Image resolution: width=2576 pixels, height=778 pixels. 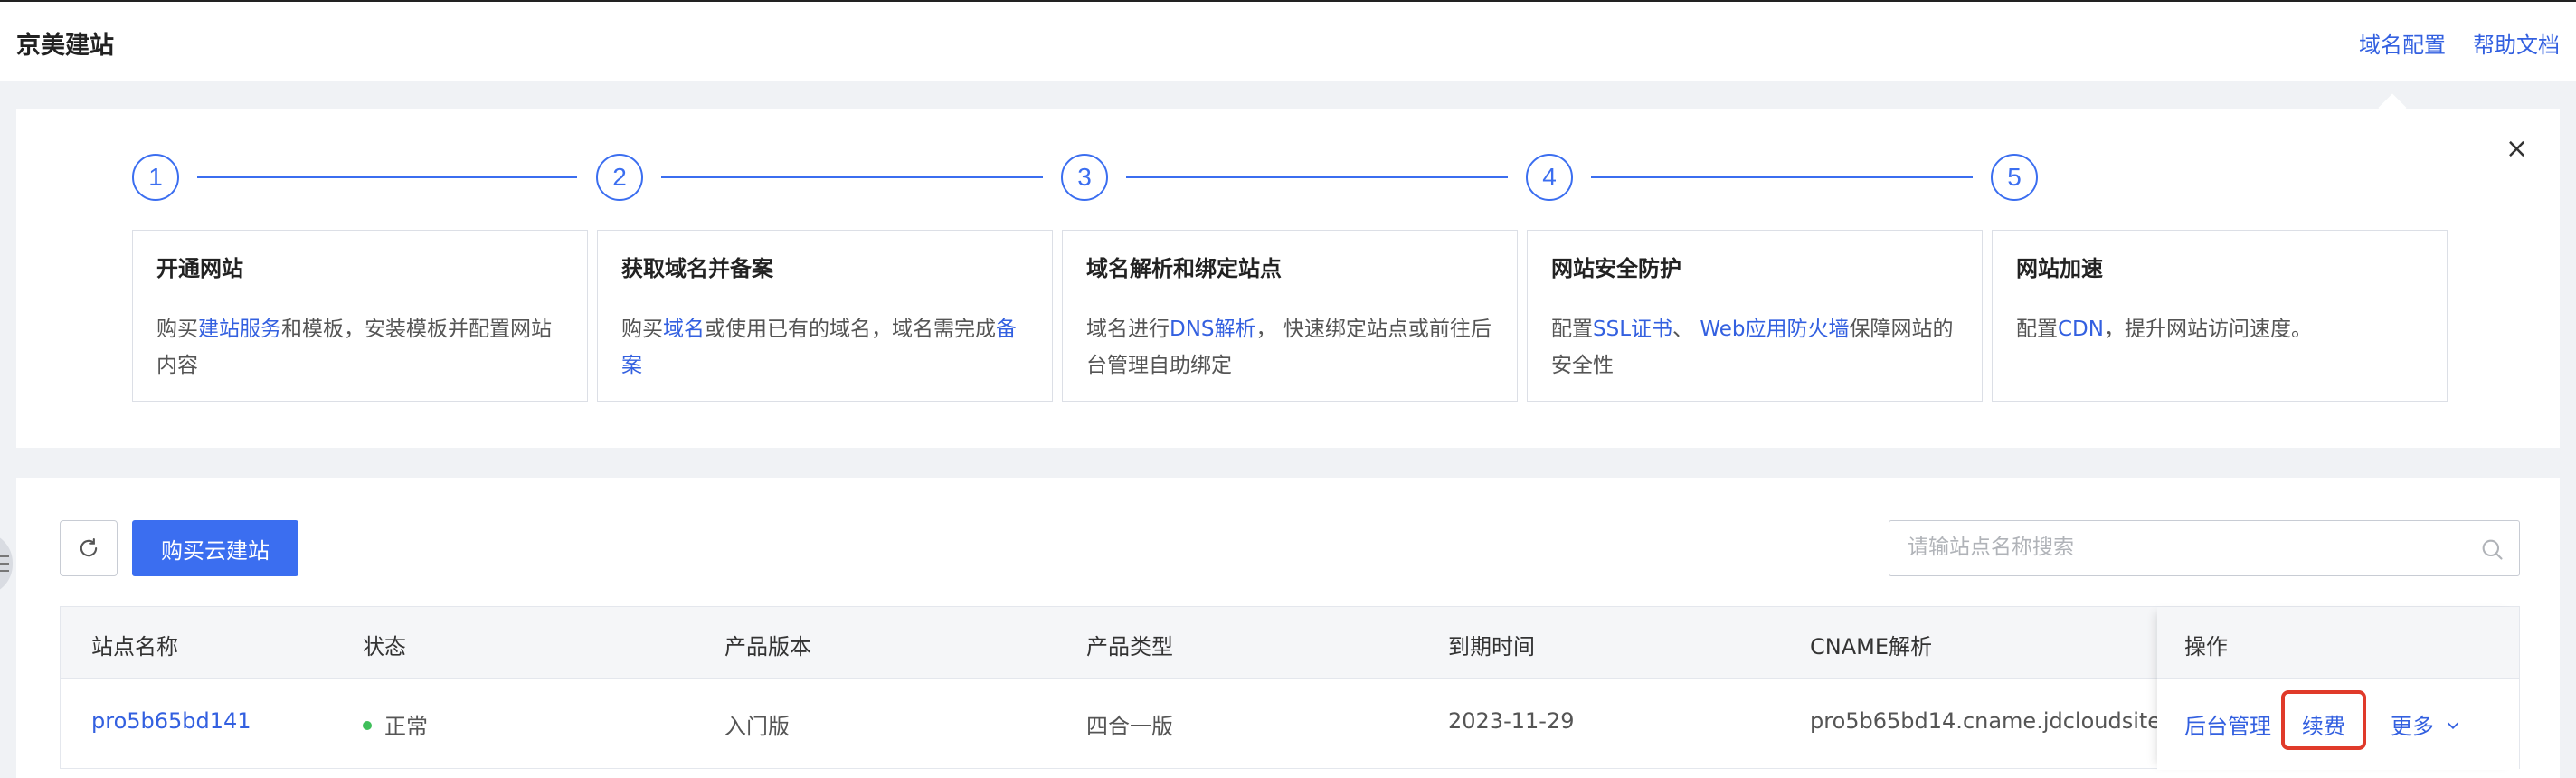 I want to click on app-title: 京美建站, so click(x=65, y=46).